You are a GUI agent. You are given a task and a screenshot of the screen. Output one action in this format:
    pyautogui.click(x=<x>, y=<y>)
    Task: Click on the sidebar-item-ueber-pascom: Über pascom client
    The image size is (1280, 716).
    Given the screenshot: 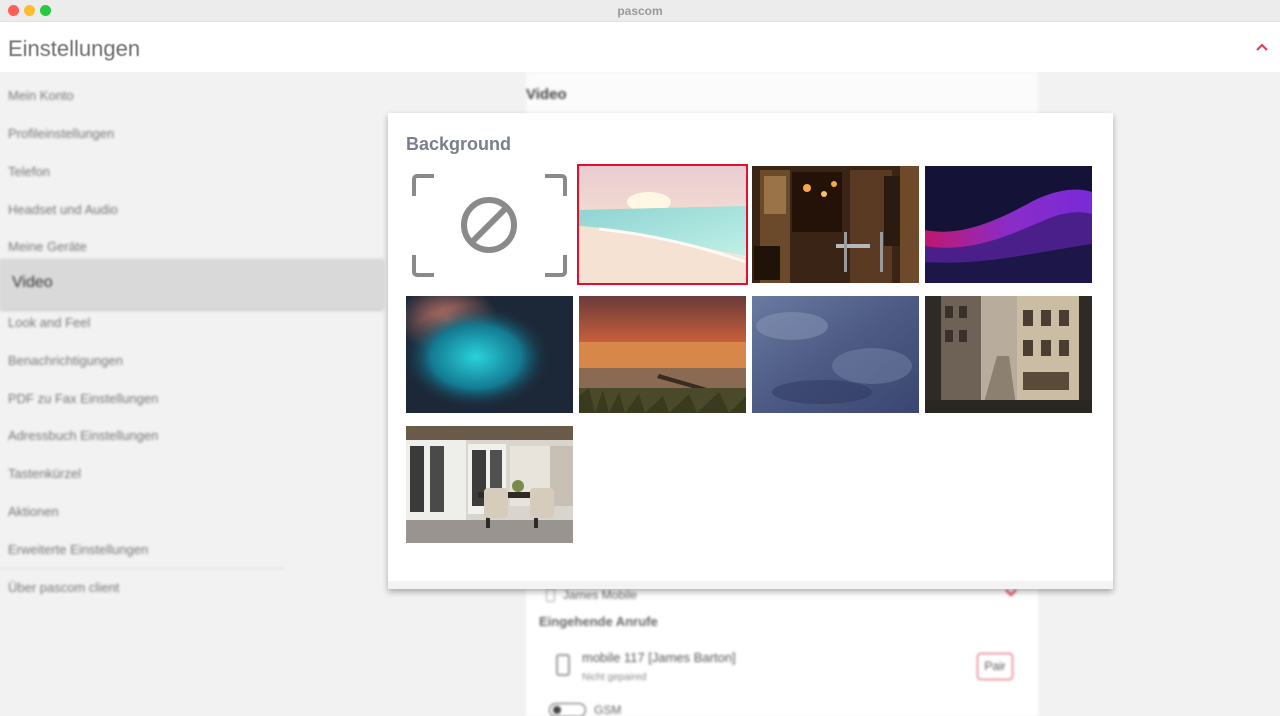 What is the action you would take?
    pyautogui.click(x=63, y=587)
    